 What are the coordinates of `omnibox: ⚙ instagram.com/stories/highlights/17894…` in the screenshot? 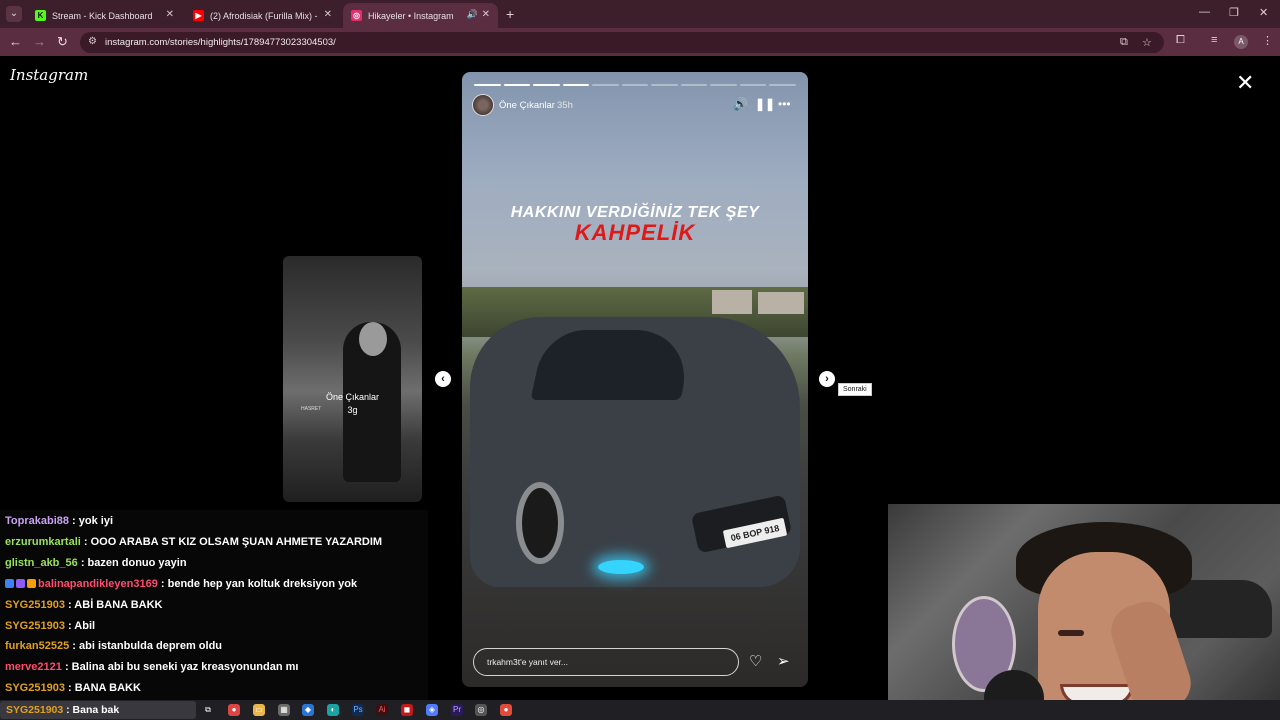 It's located at (622, 42).